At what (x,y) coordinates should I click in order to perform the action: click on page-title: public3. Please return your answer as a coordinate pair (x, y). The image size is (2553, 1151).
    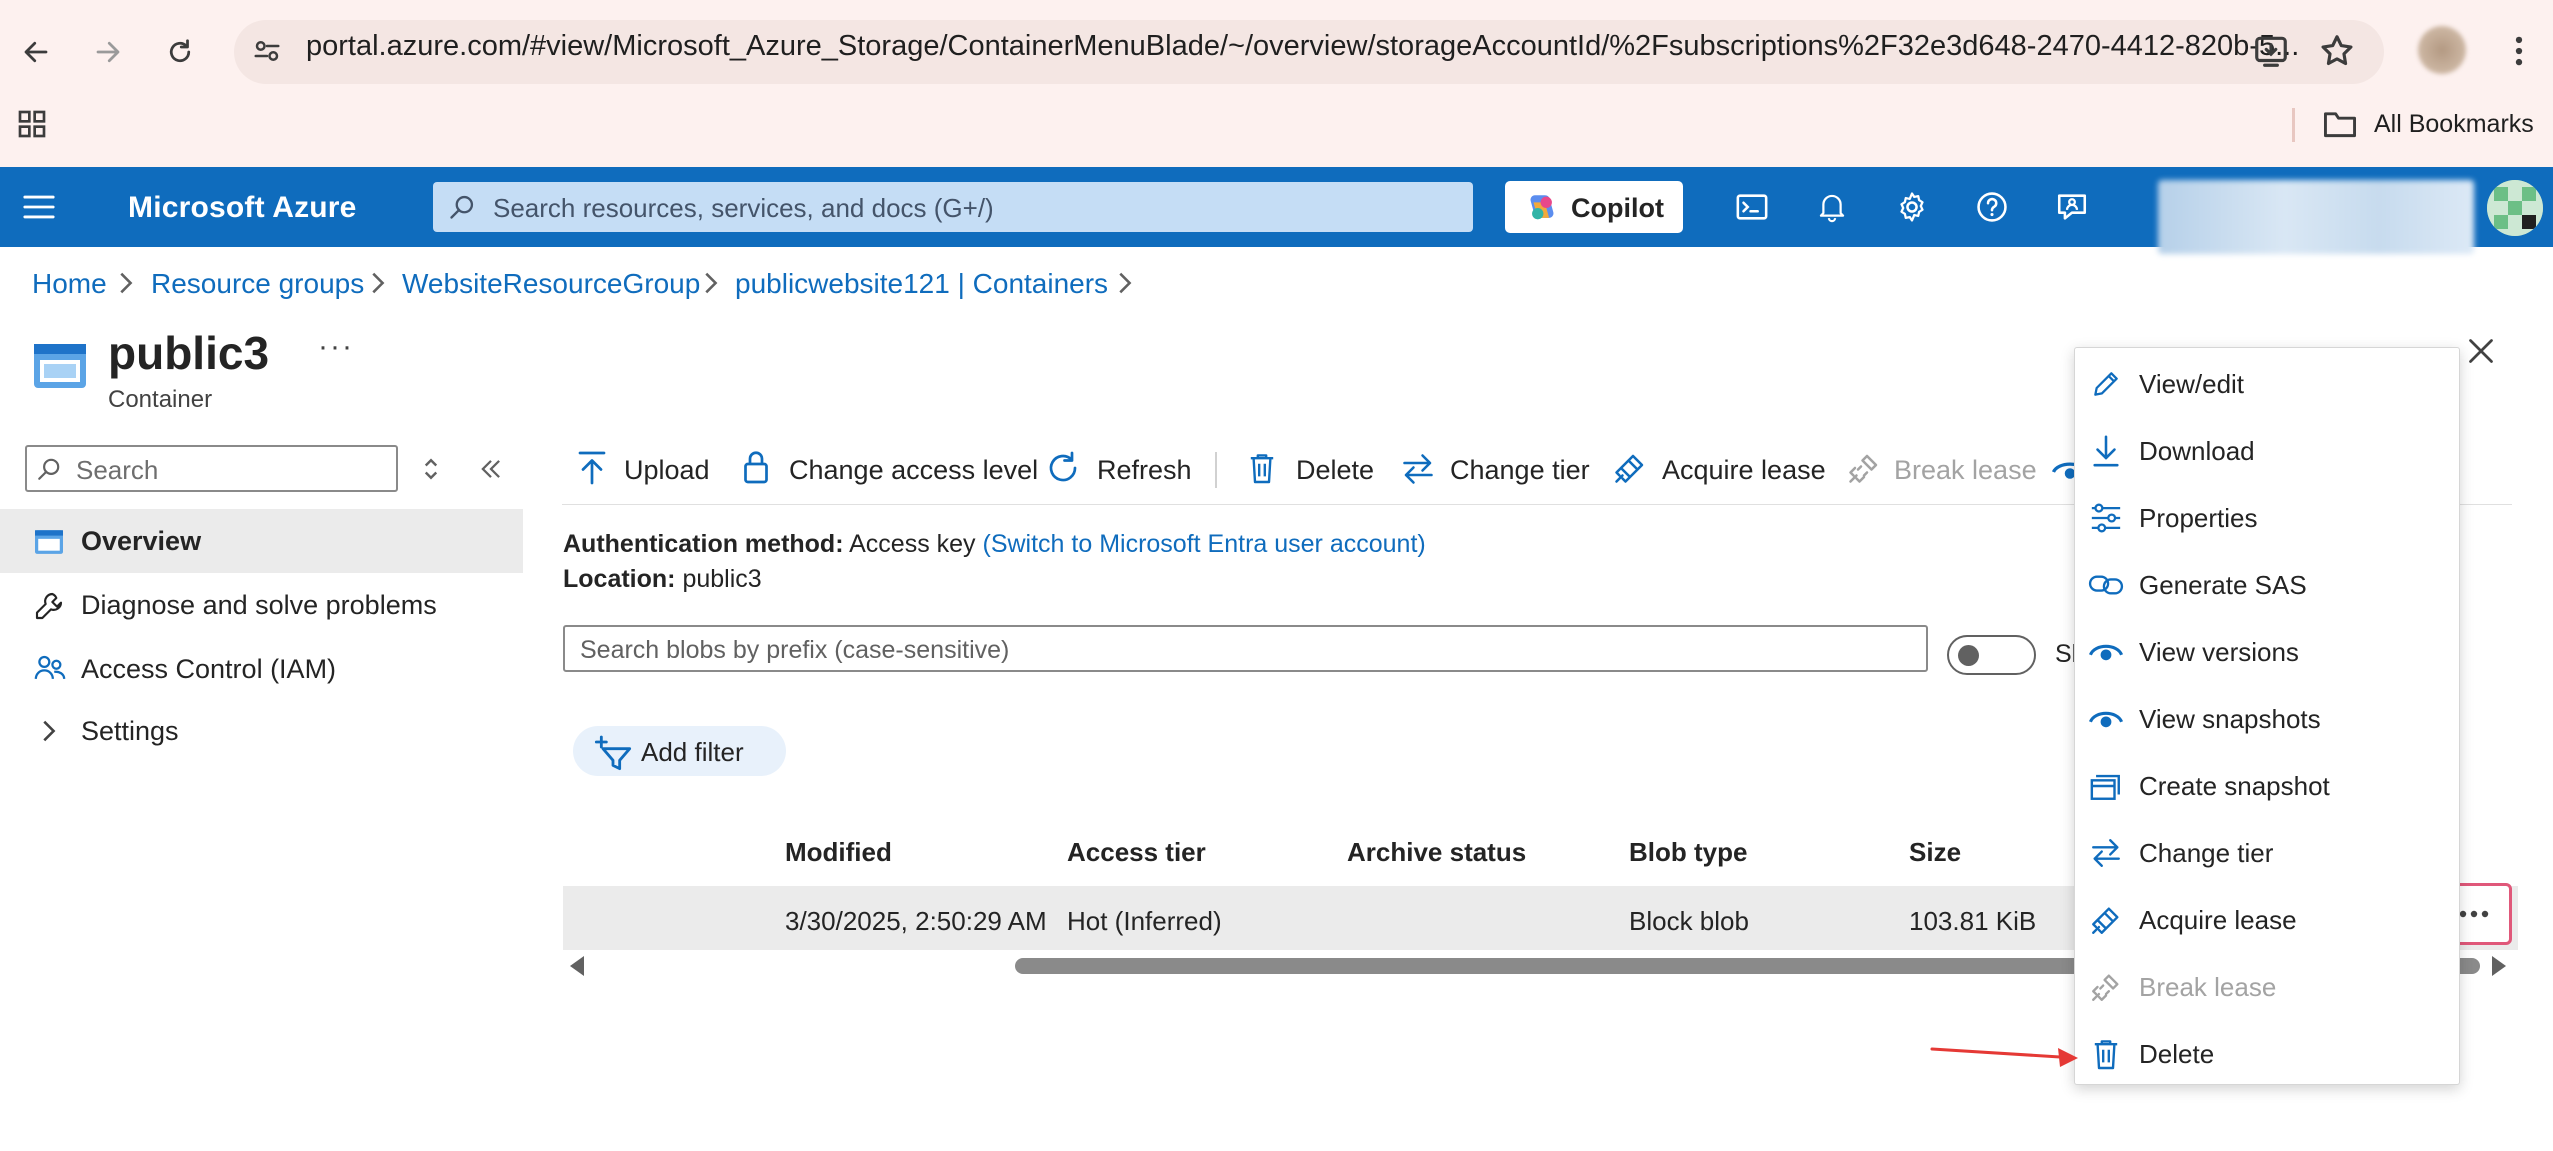
    Looking at the image, I should click on (189, 353).